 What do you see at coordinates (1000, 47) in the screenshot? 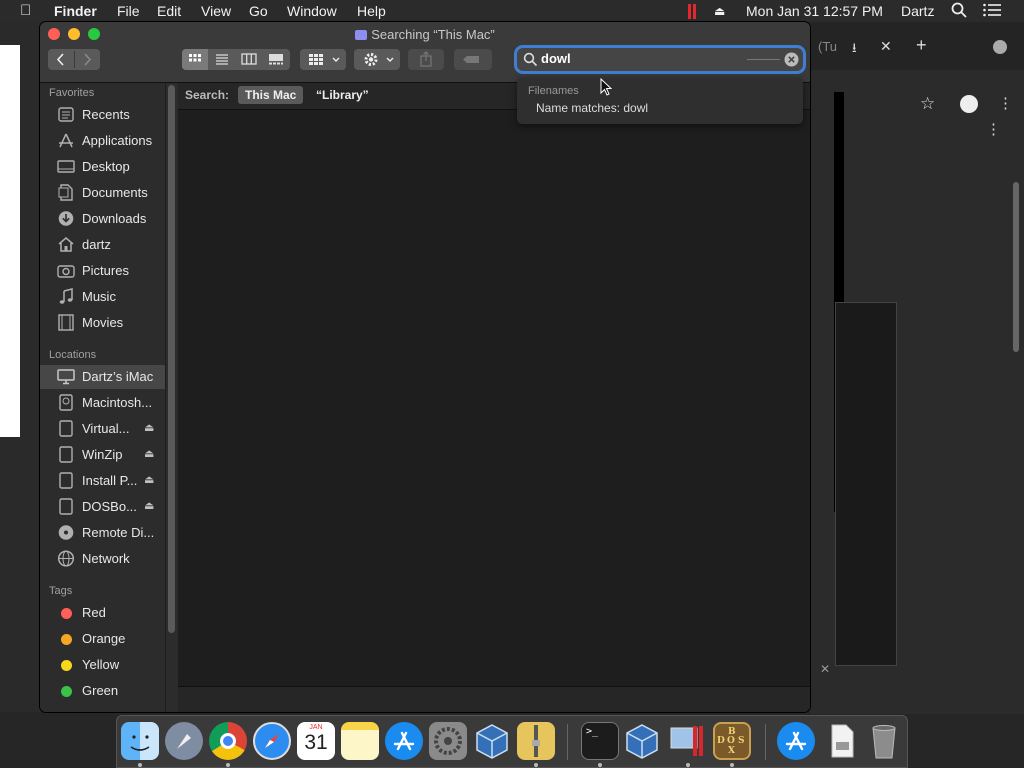
I see `tab-search-icon` at bounding box center [1000, 47].